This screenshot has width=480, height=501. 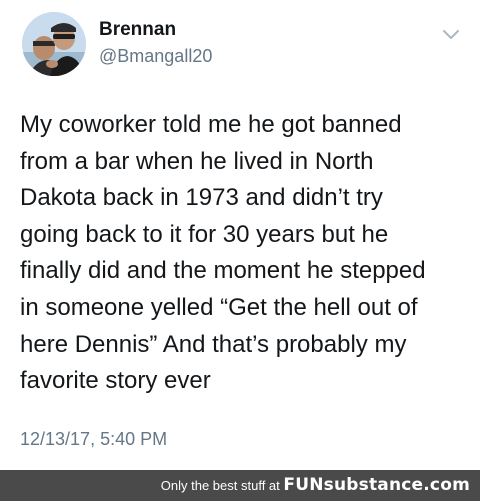 I want to click on avatar, so click(x=54, y=44).